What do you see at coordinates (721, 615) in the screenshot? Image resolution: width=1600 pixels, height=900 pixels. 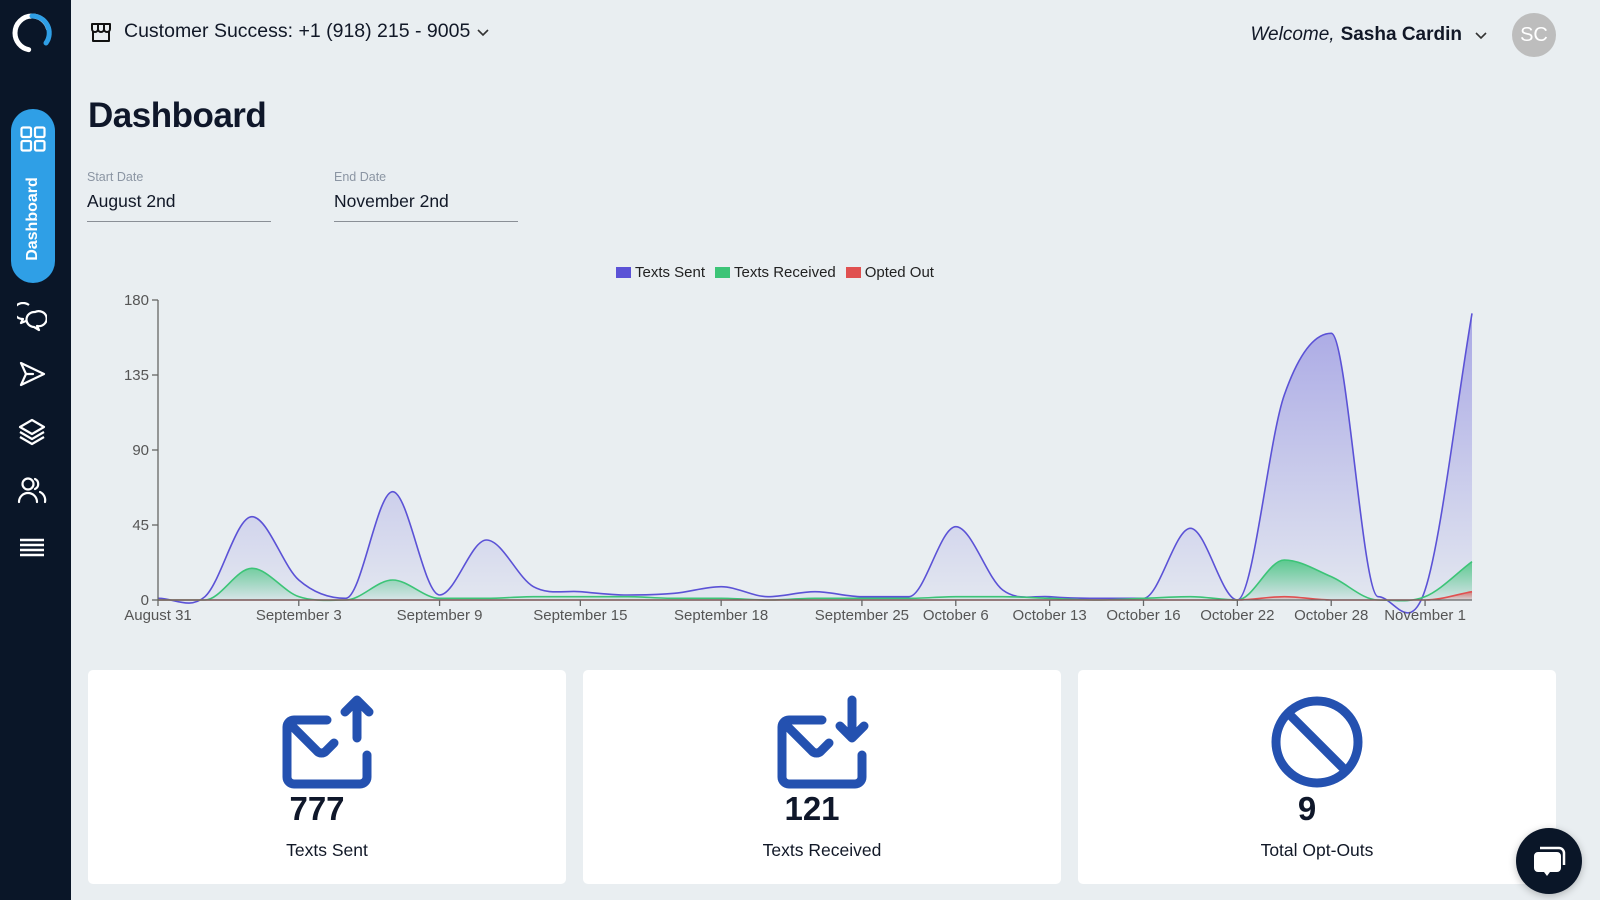 I see `x-tick-label: September 18` at bounding box center [721, 615].